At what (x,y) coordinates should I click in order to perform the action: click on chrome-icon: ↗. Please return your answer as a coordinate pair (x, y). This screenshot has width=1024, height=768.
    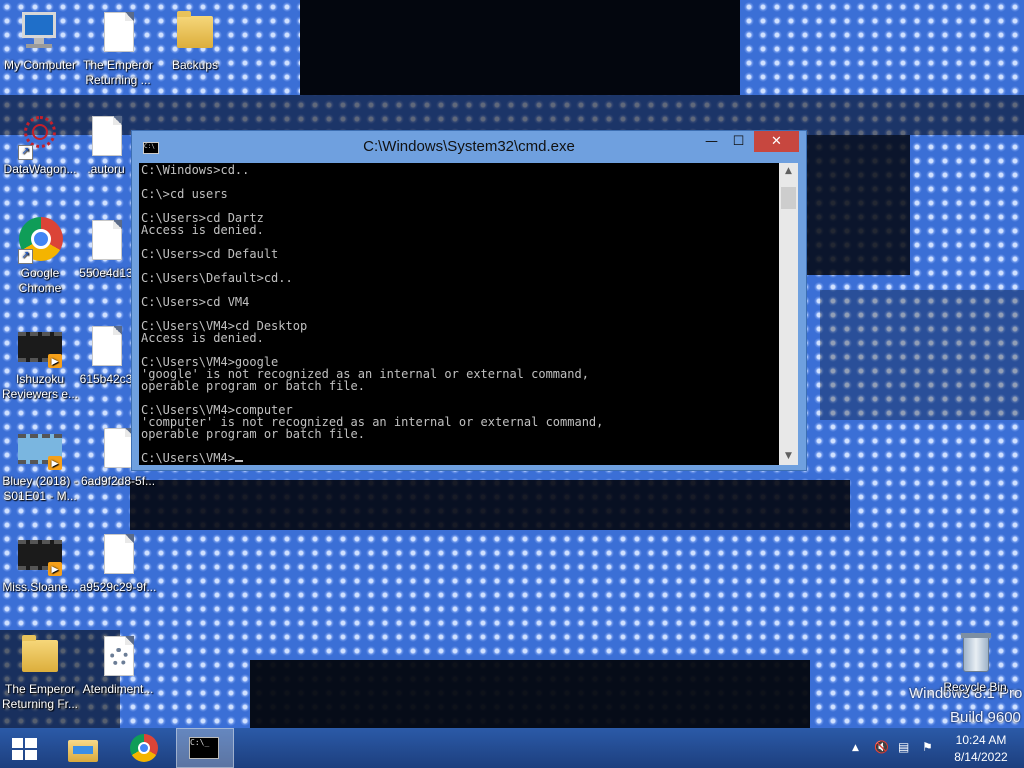
    Looking at the image, I should click on (40, 240).